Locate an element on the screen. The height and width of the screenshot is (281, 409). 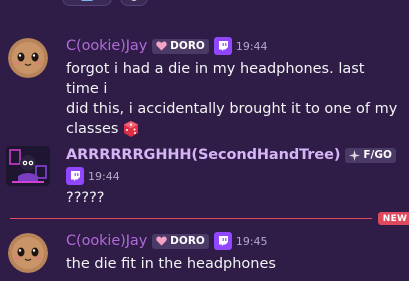
message-line: the die fit in the headphones is located at coordinates (171, 264).